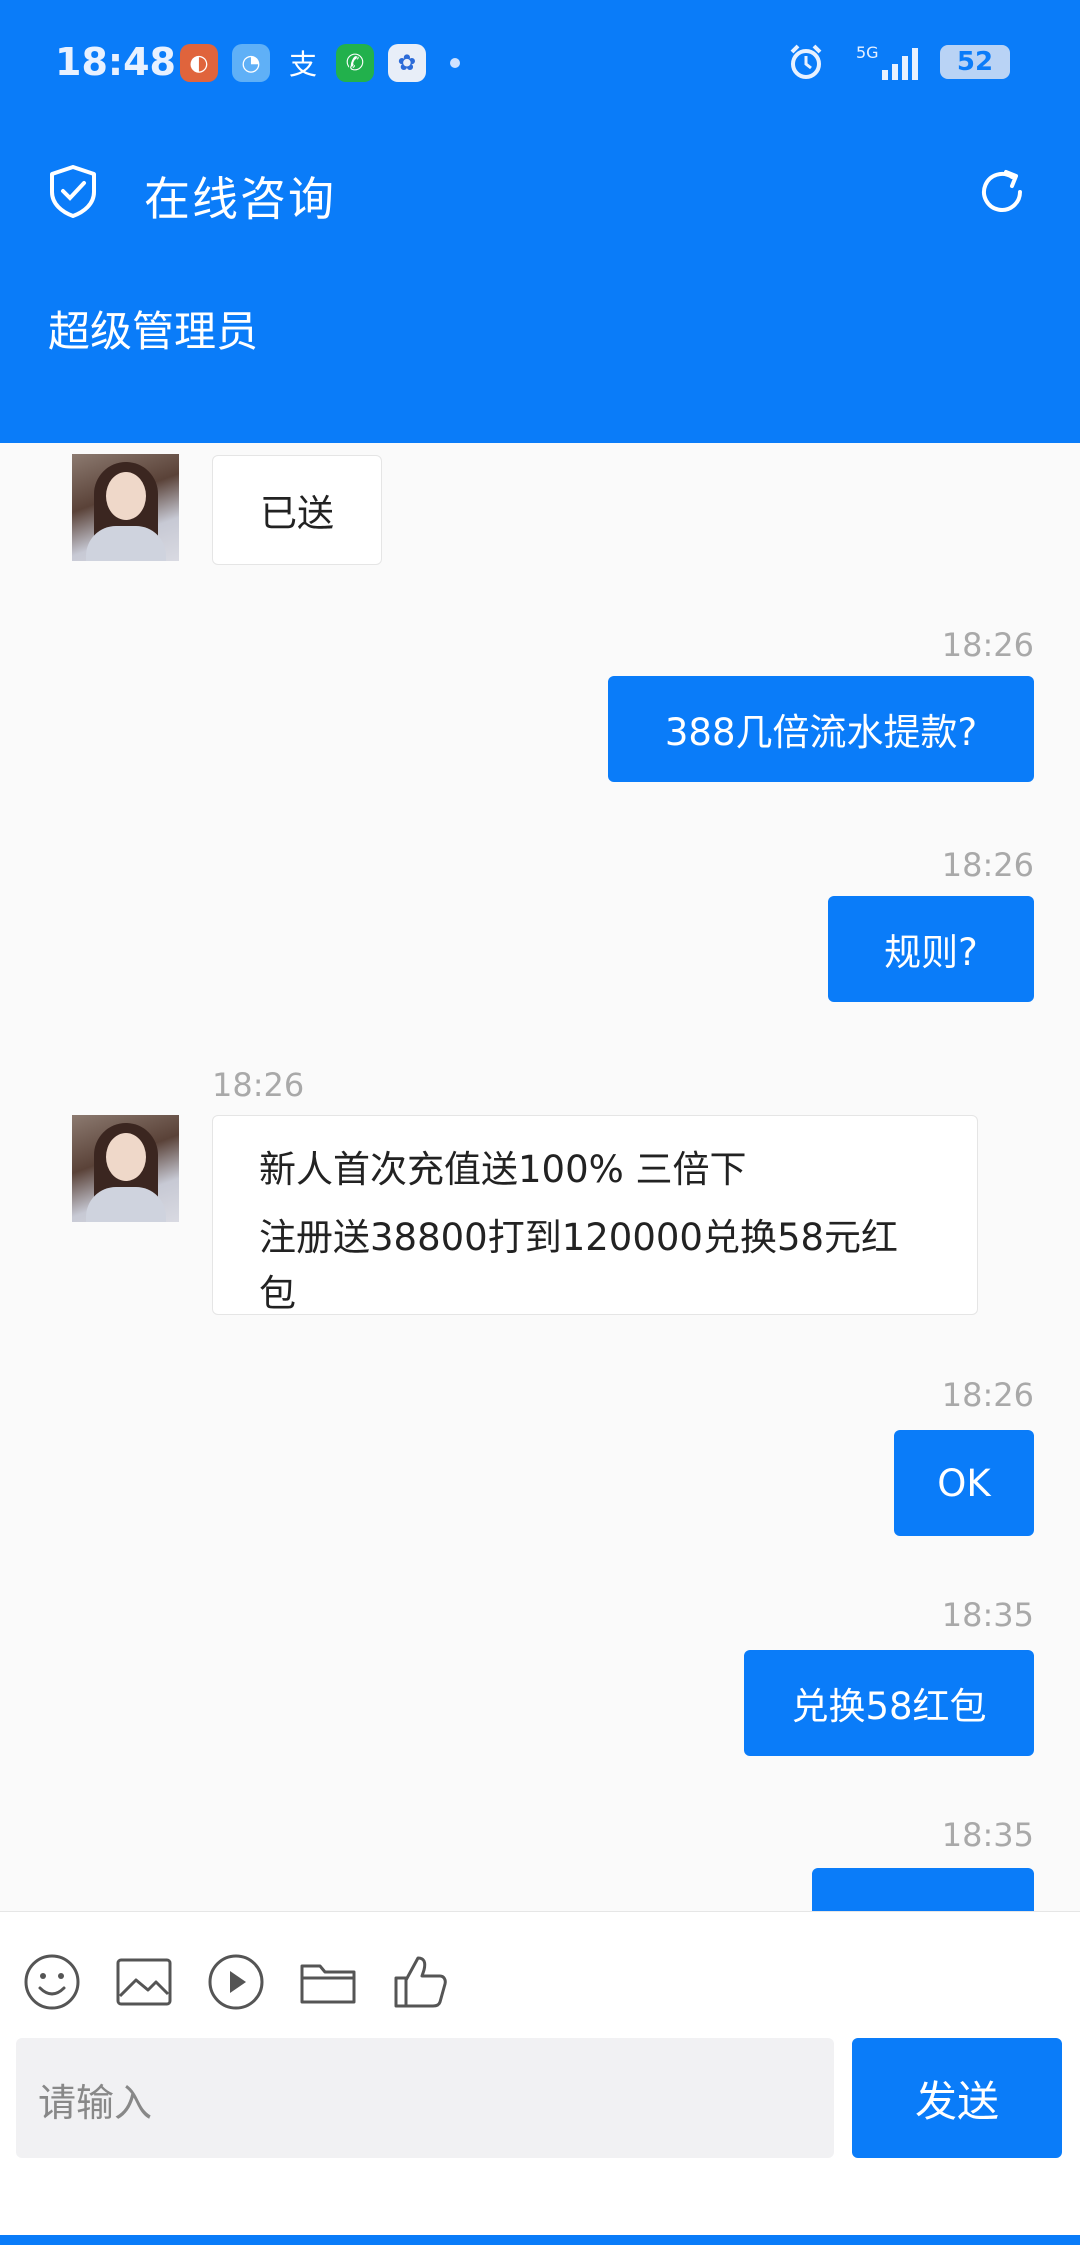  What do you see at coordinates (407, 63) in the screenshot?
I see `baidu-icon: ✿` at bounding box center [407, 63].